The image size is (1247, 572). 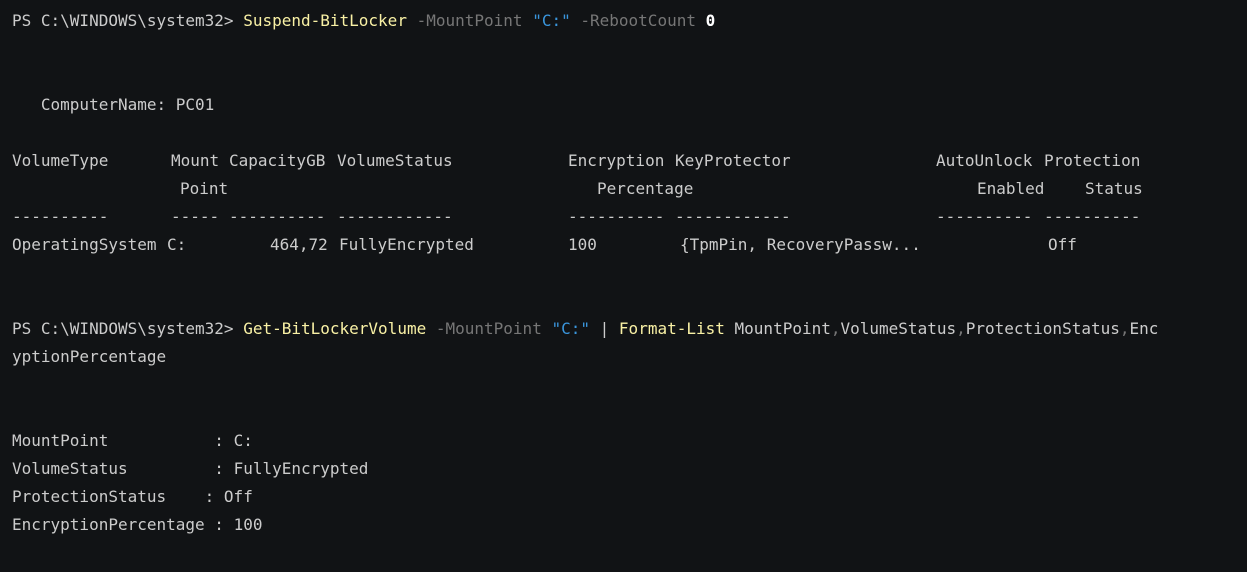 I want to click on list-item: EncryptionPercentage : 100, so click(x=629, y=525).